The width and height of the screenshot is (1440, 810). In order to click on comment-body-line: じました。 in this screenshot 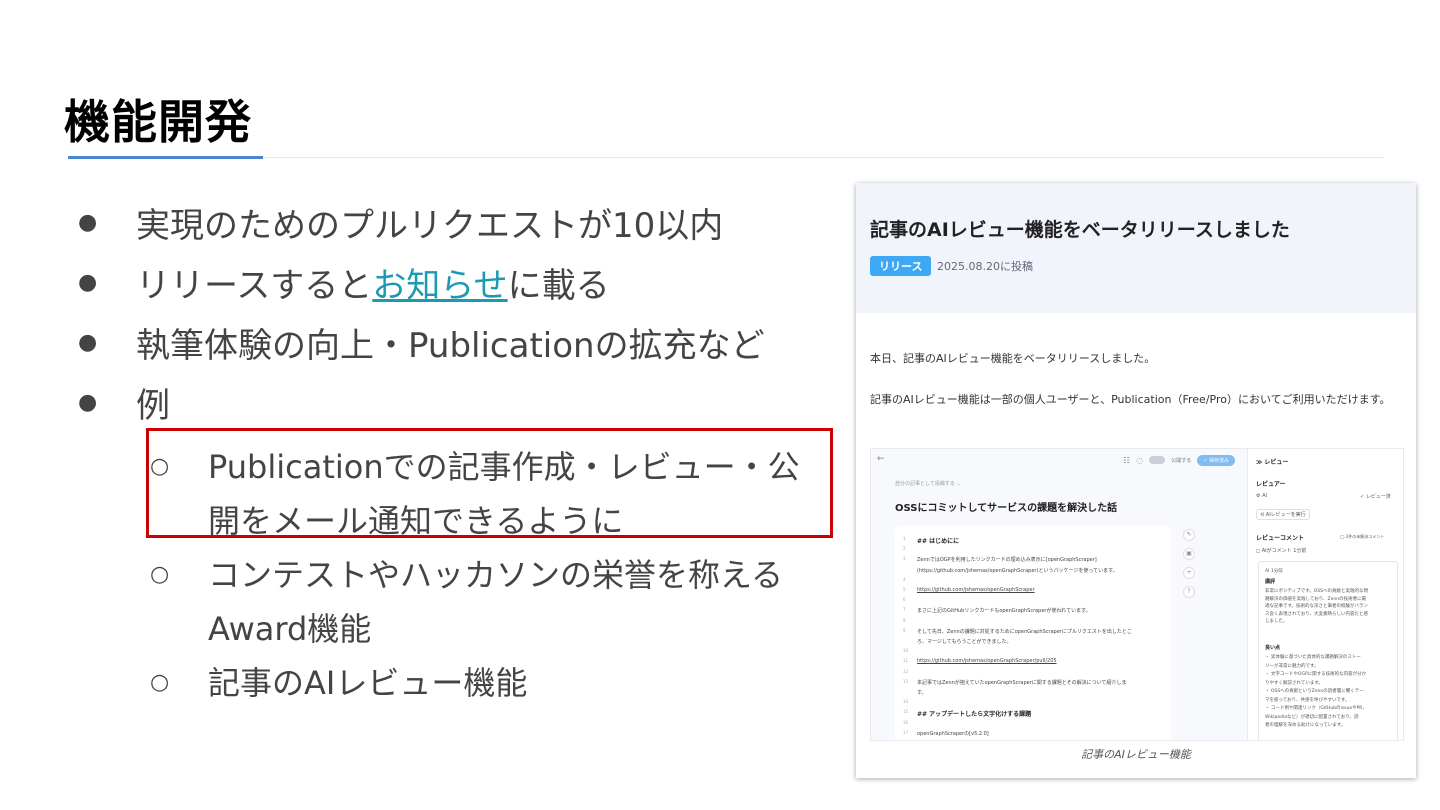, I will do `click(1276, 621)`.